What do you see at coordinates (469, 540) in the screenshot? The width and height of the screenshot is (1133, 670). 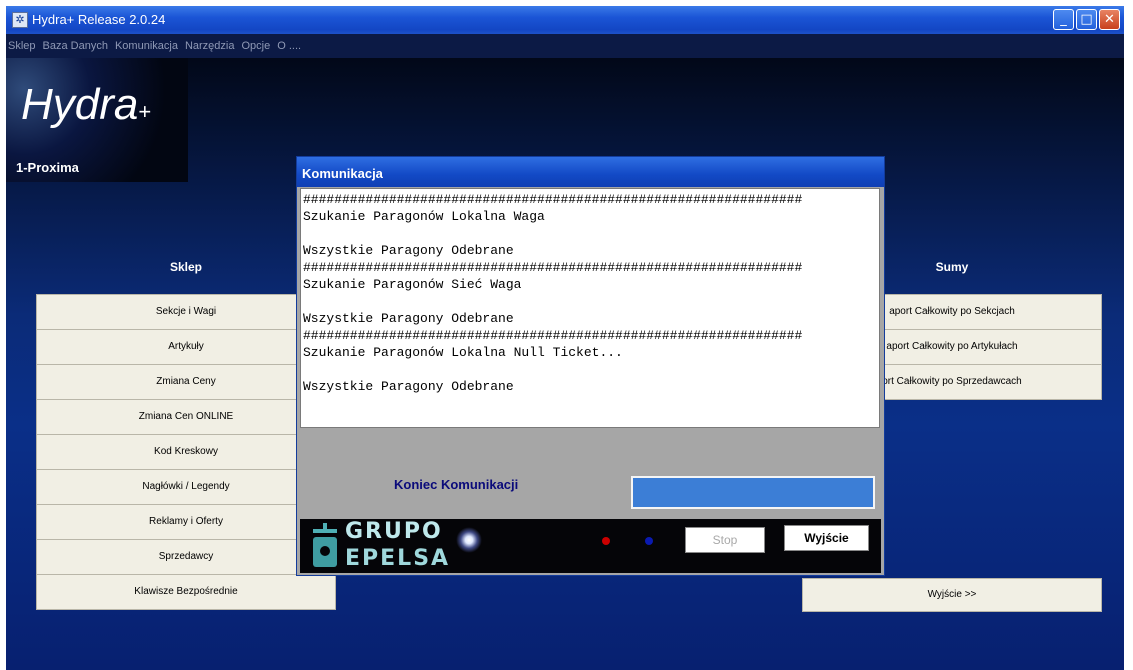 I see `spark-icon` at bounding box center [469, 540].